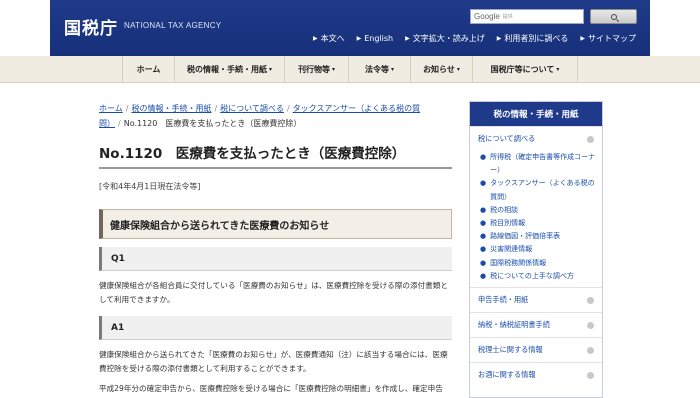 The width and height of the screenshot is (700, 398). What do you see at coordinates (538, 210) in the screenshot?
I see `sidebar-subitem: ● 税の相談` at bounding box center [538, 210].